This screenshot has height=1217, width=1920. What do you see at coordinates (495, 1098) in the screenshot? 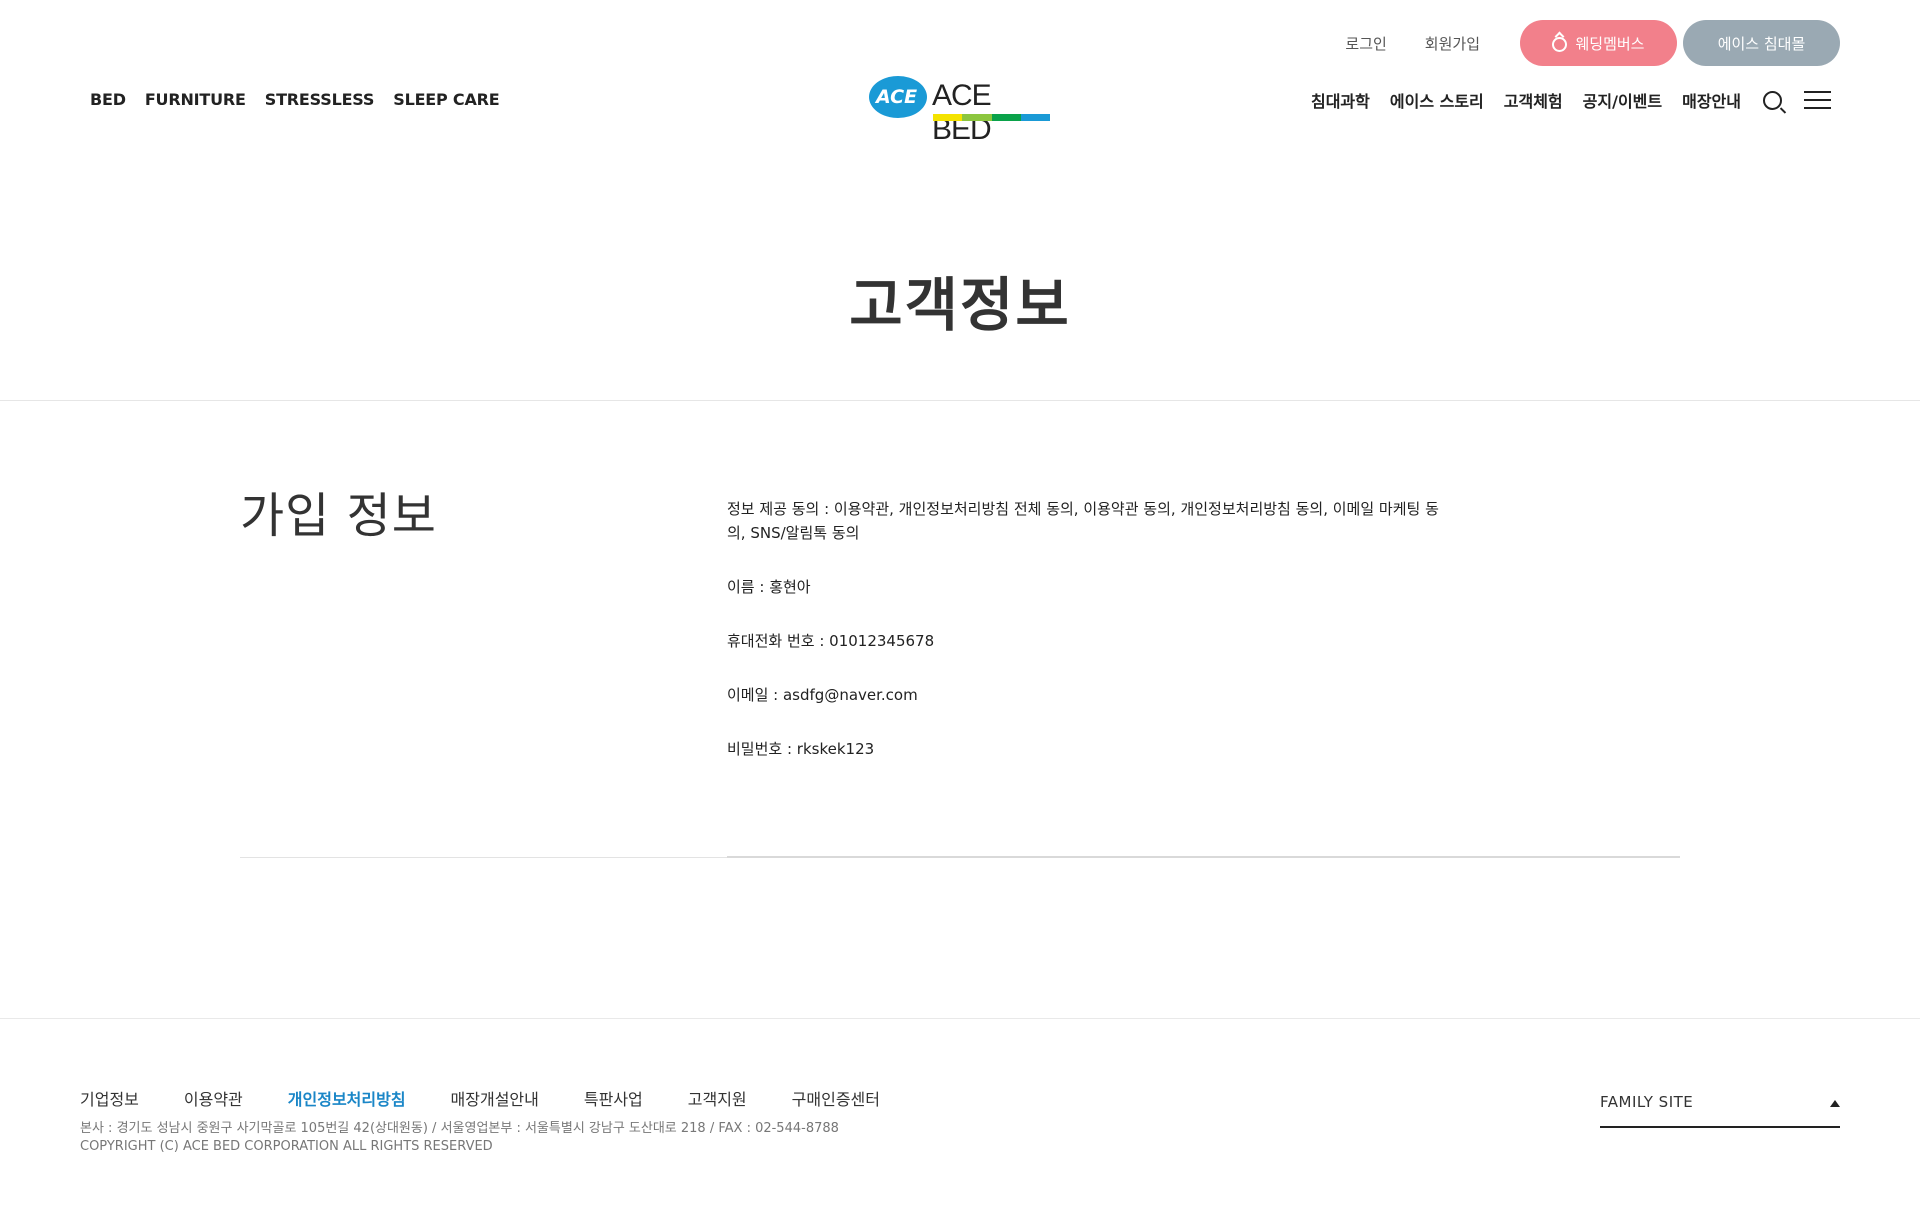
I see `footer-store-opening: 매장개설안내` at bounding box center [495, 1098].